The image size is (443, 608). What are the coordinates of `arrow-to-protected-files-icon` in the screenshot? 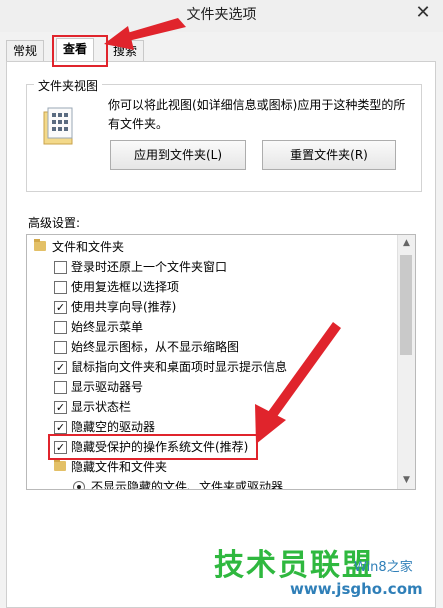 It's located at (298, 383).